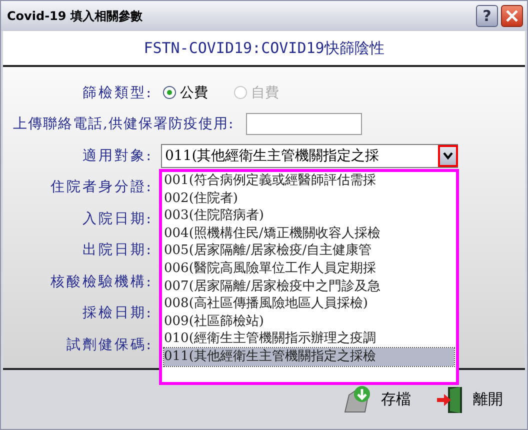  I want to click on exit-button: 離開, so click(469, 399).